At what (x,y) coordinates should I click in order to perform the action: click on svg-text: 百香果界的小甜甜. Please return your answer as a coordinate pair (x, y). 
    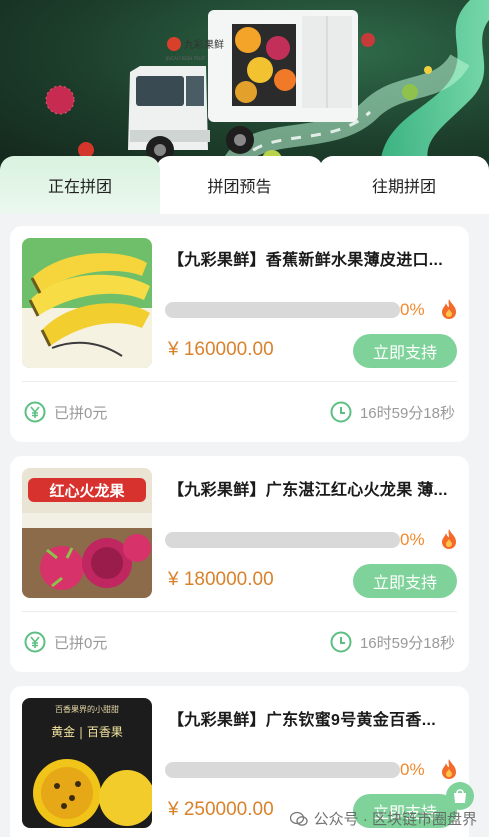
    Looking at the image, I should click on (87, 709).